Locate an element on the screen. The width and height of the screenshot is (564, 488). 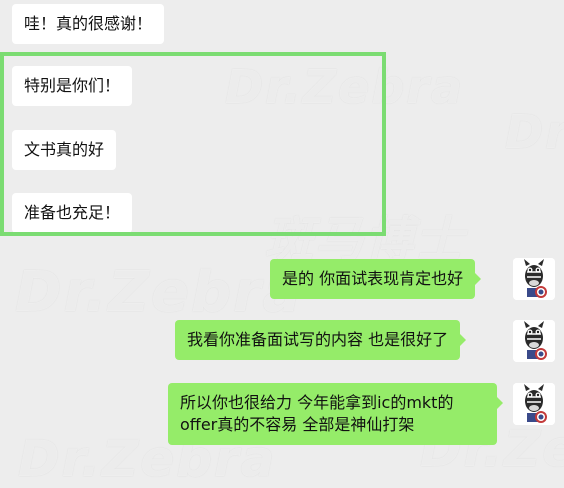
message-bubble-outgoing: 我看你准备面试写的内容 也是很好了 is located at coordinates (321, 340).